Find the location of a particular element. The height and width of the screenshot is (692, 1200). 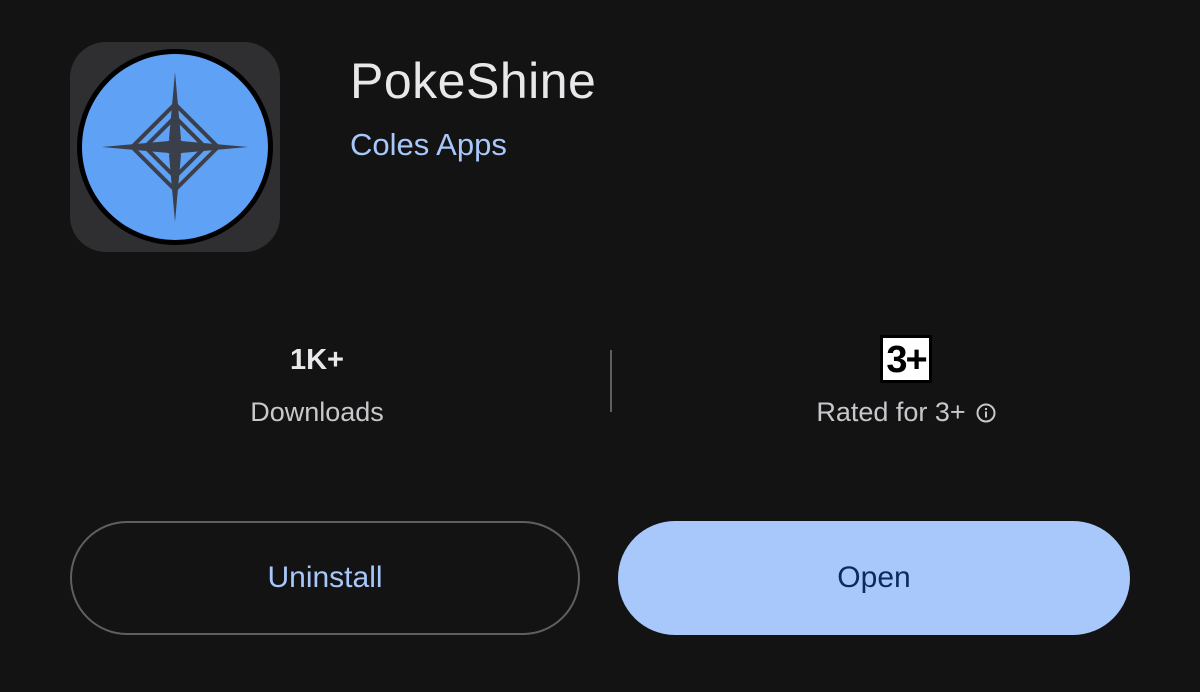

content-rating-badge: 3+ is located at coordinates (906, 359).